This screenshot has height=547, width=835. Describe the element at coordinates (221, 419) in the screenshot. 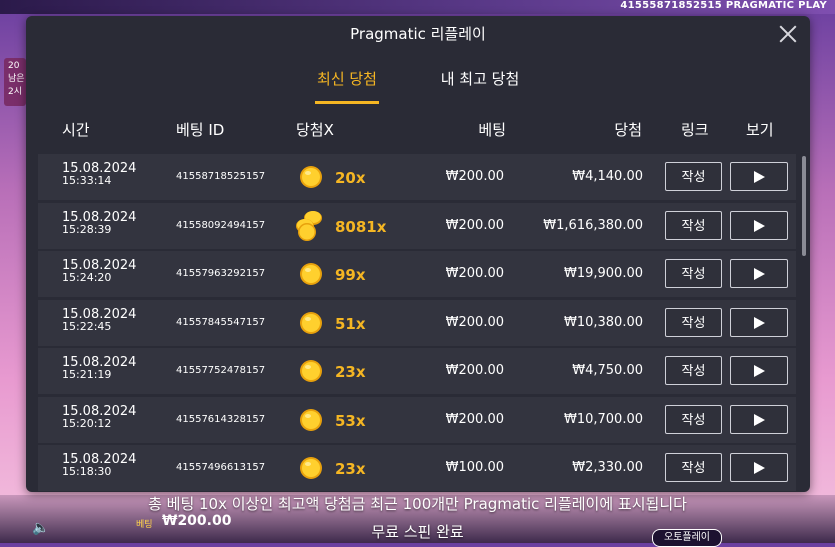

I see `bet-id: 41557614328157` at that location.